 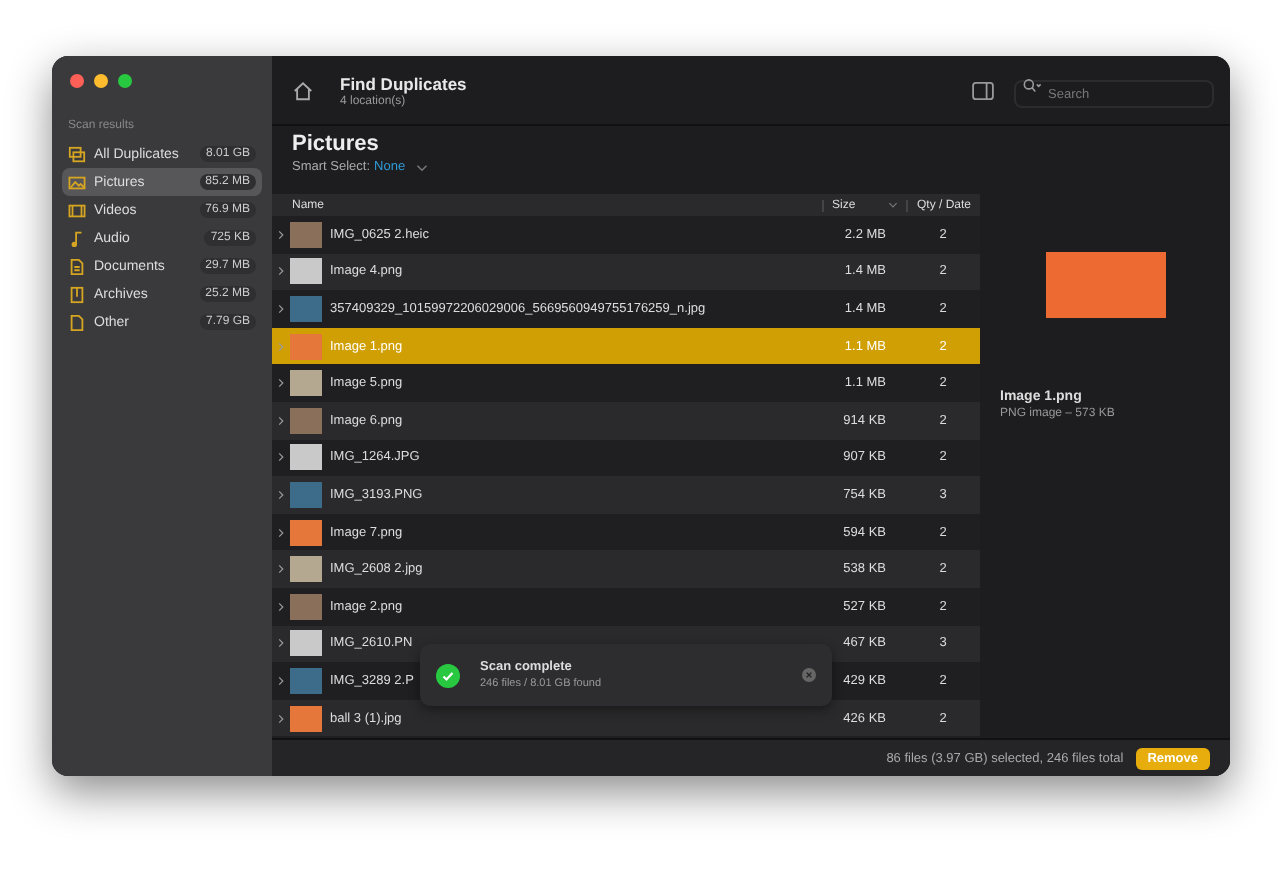 What do you see at coordinates (404, 83) in the screenshot?
I see `window-title: Find Duplicates` at bounding box center [404, 83].